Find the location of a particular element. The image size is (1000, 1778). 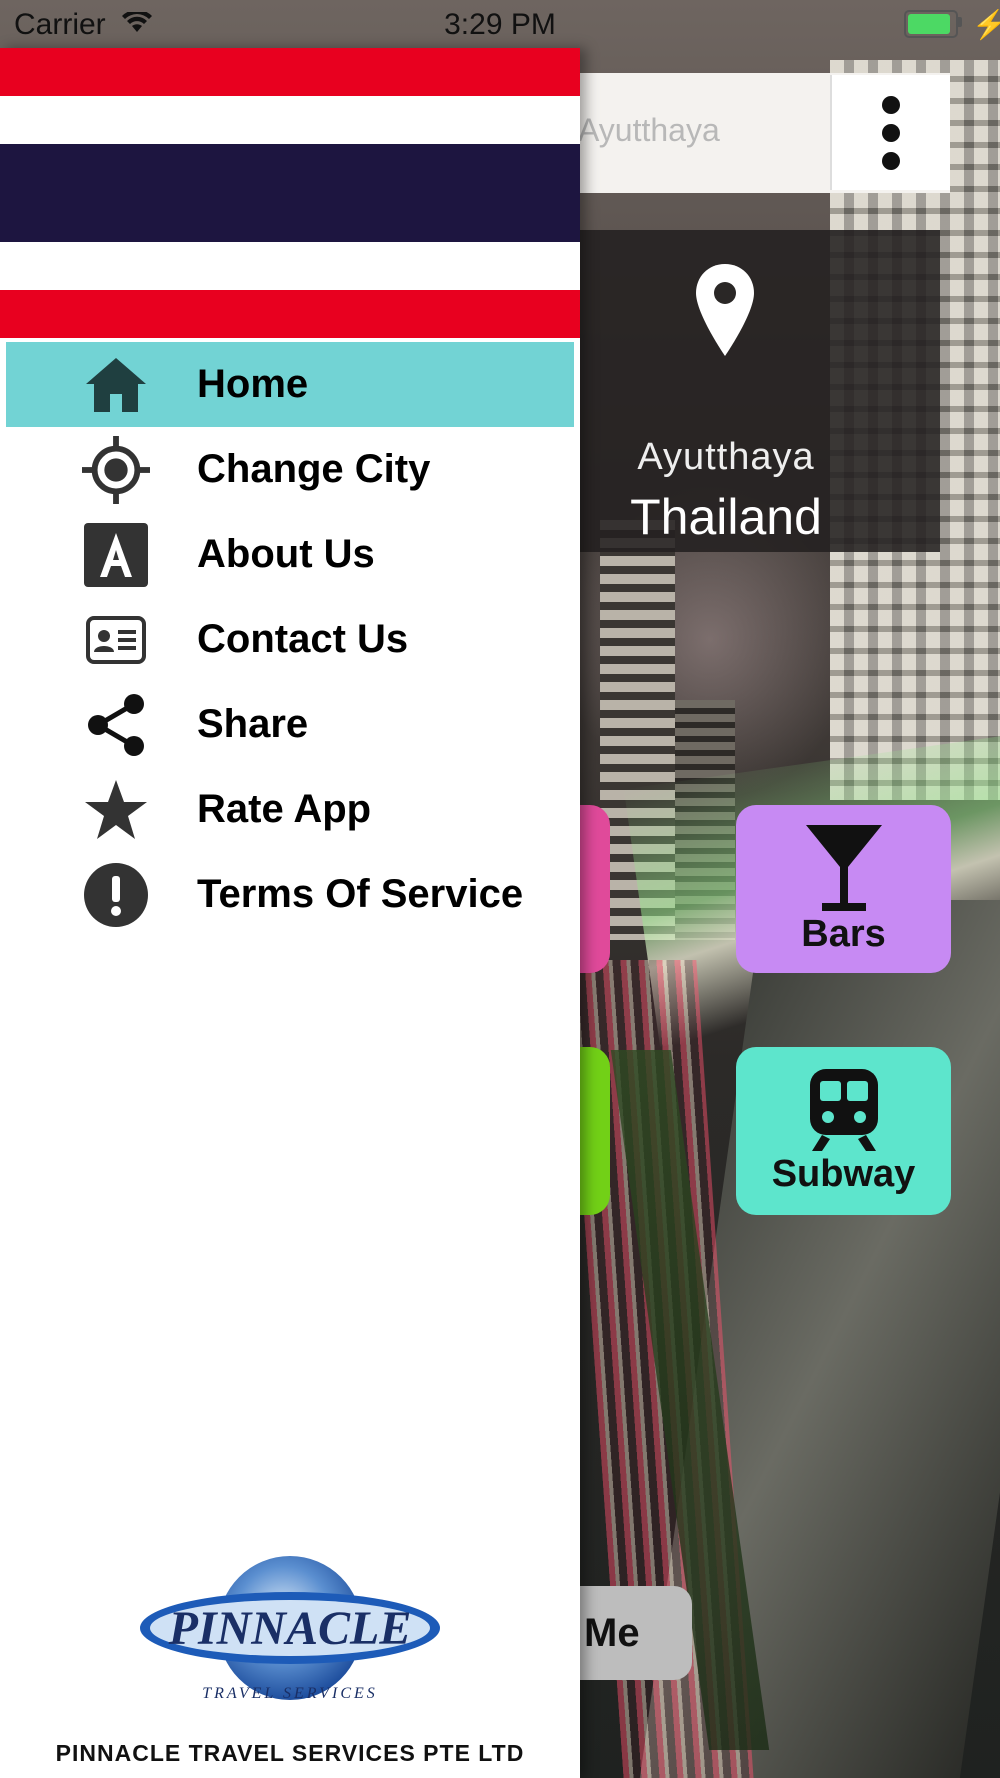

menu-item-home: Home is located at coordinates (290, 384).